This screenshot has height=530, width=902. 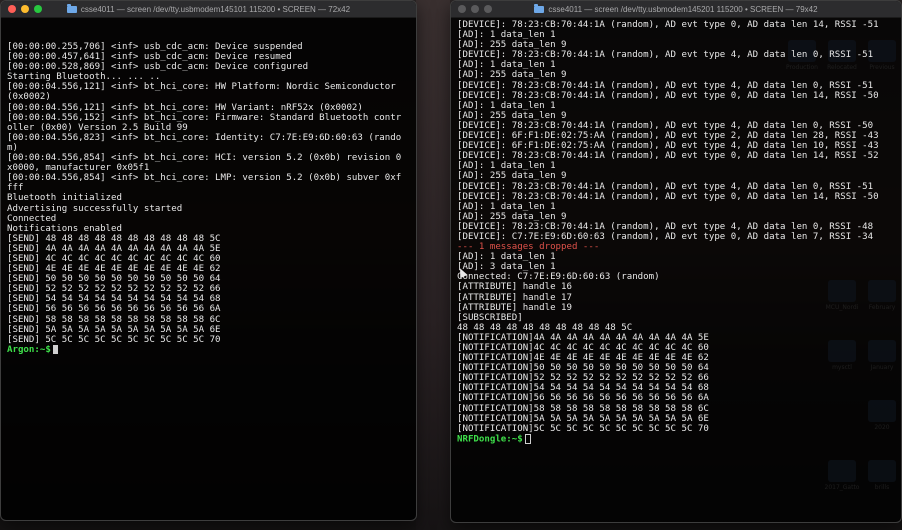 What do you see at coordinates (114, 339) in the screenshot?
I see `terminal-line: [SEND] 5C 5C 5C 5C 5C 5C 5C 5C 5C 5C 70` at bounding box center [114, 339].